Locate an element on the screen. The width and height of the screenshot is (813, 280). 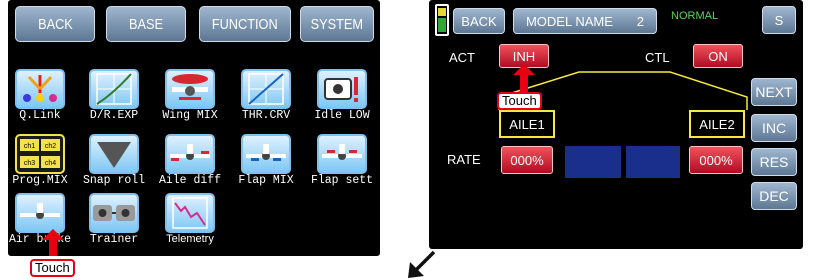
q-link-icon is located at coordinates (40, 89).